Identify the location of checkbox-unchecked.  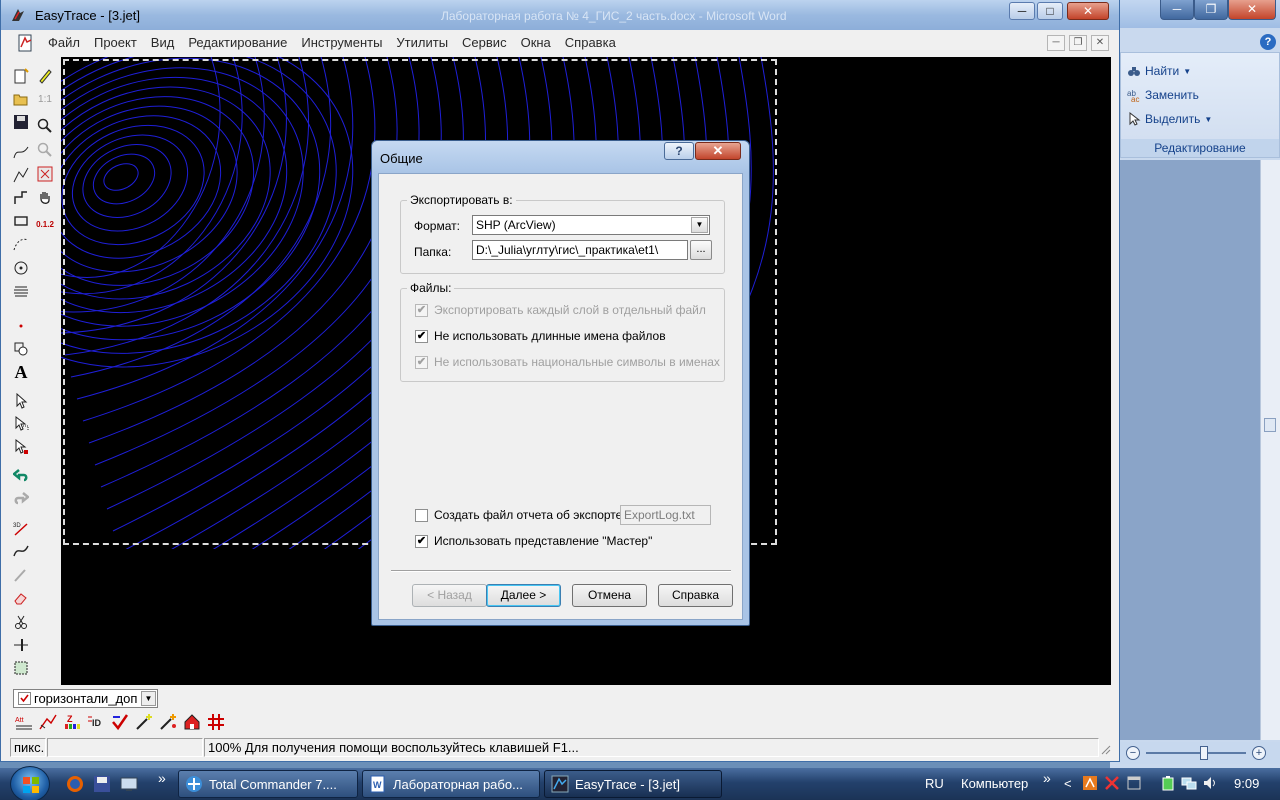
(421, 515).